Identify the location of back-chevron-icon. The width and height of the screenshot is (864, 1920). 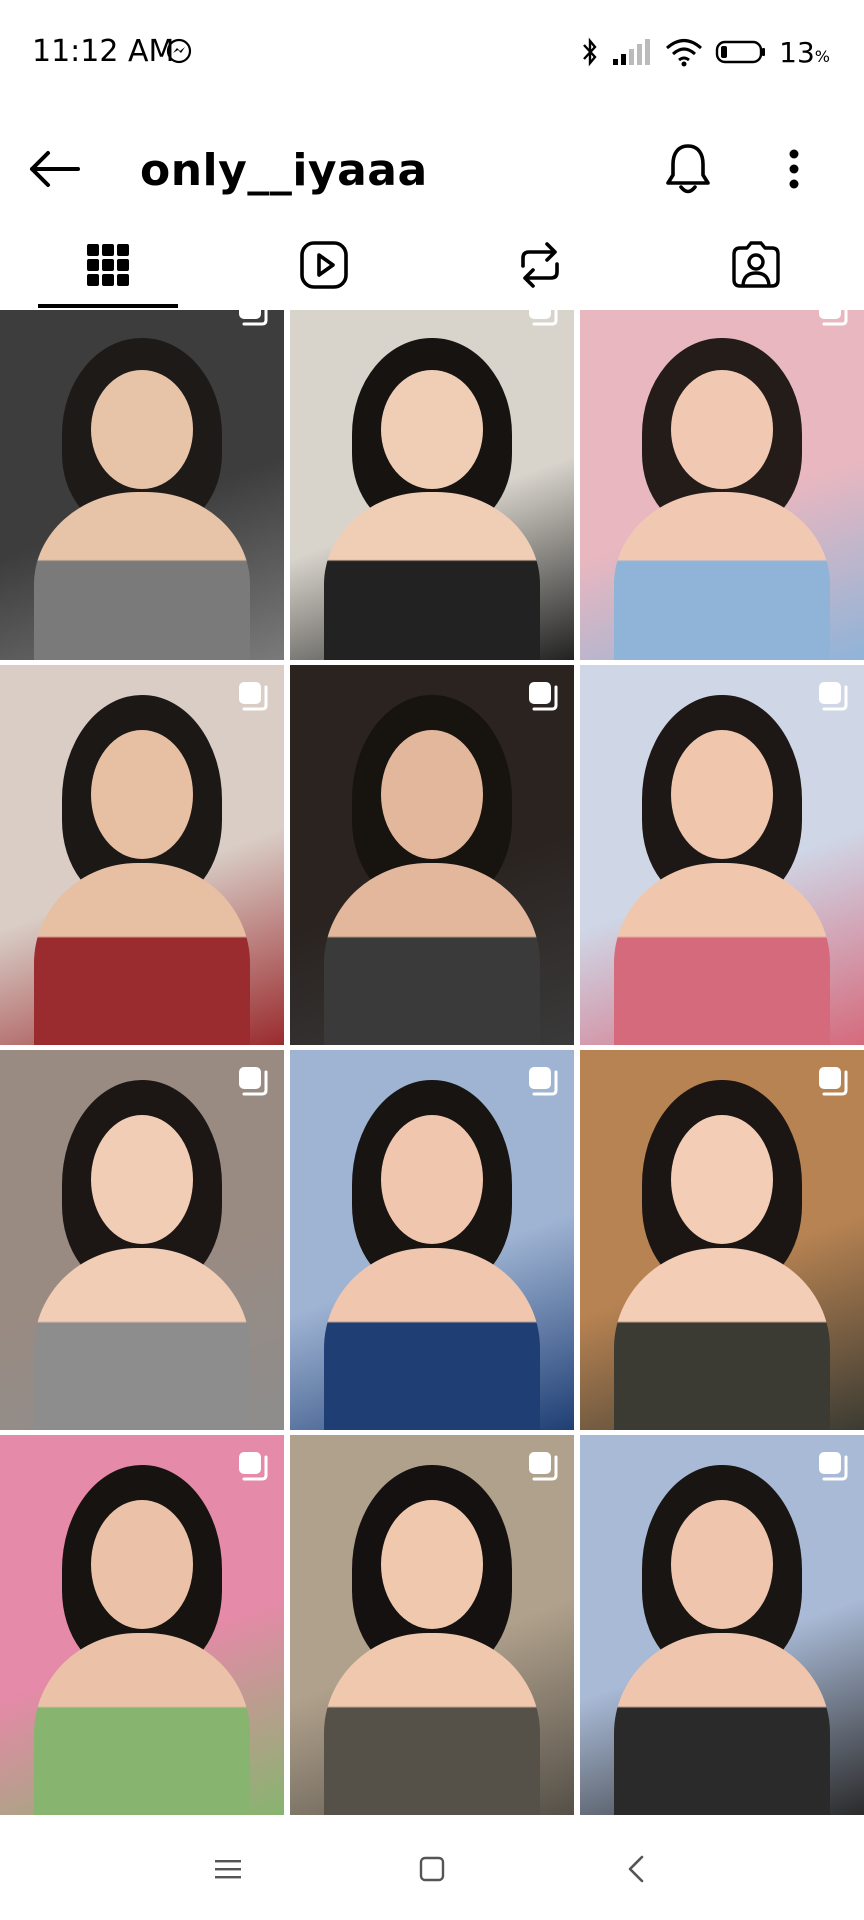
(636, 1869).